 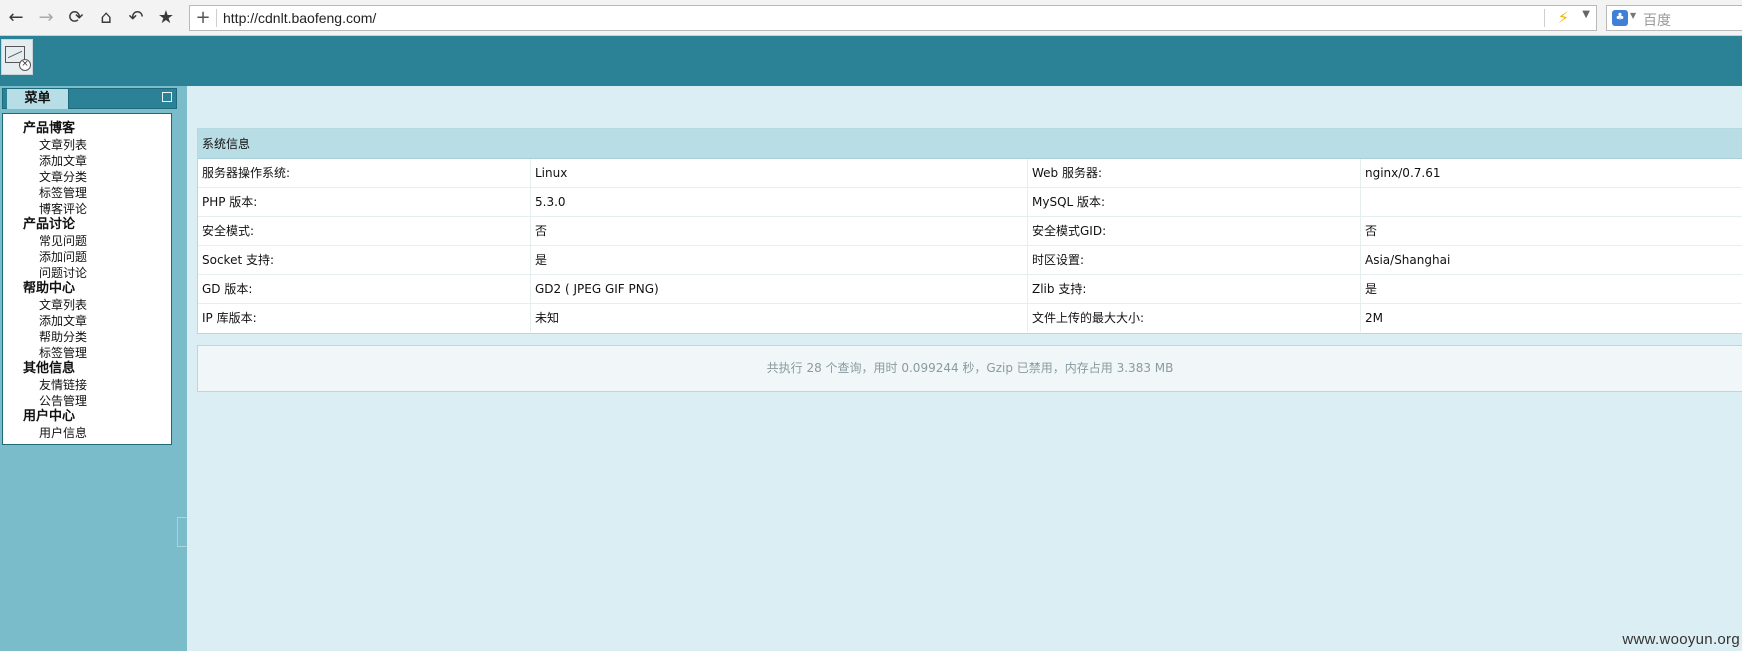 I want to click on undo-icon: ↶, so click(x=136, y=18).